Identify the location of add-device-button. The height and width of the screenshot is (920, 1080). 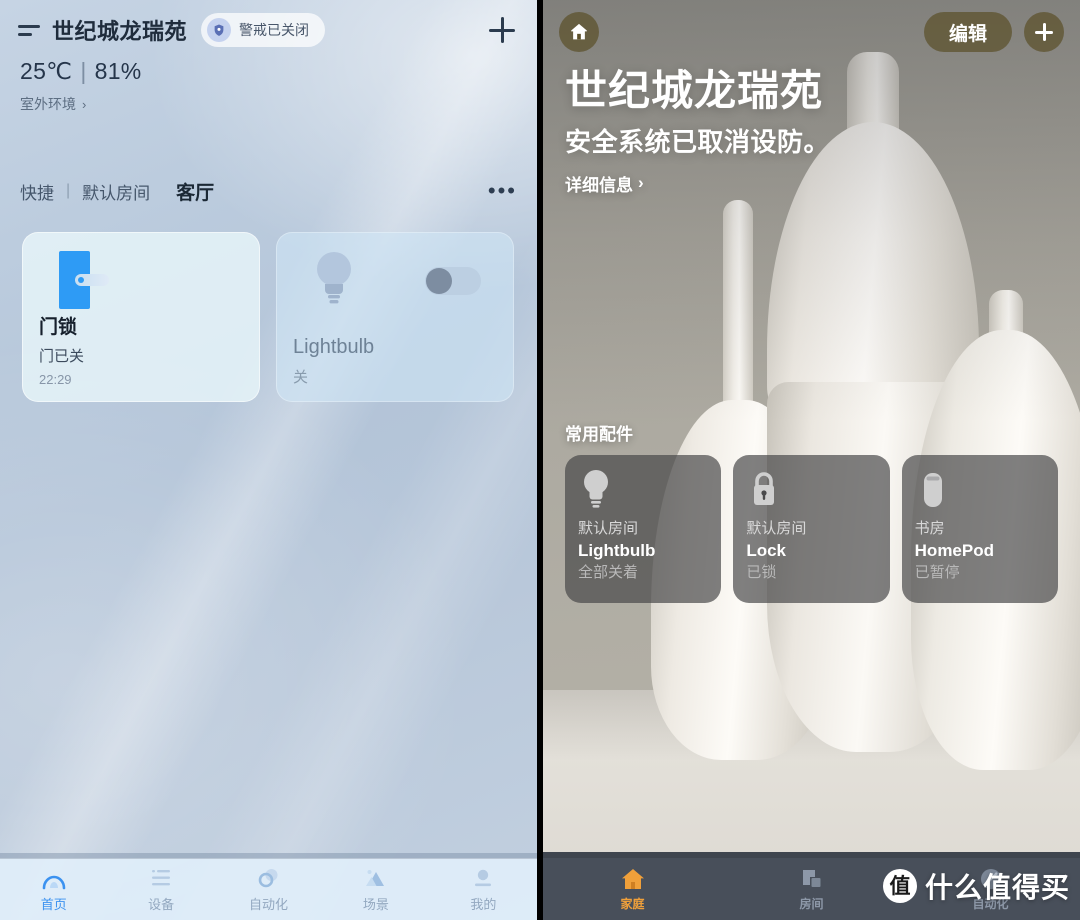
(502, 30).